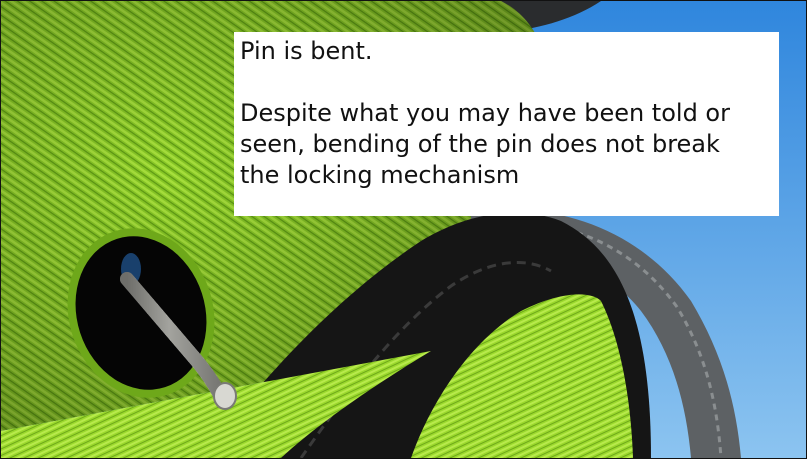 This screenshot has width=807, height=459. Describe the element at coordinates (485, 113) in the screenshot. I see `caption-line-2: Despite what you may have been told or` at that location.